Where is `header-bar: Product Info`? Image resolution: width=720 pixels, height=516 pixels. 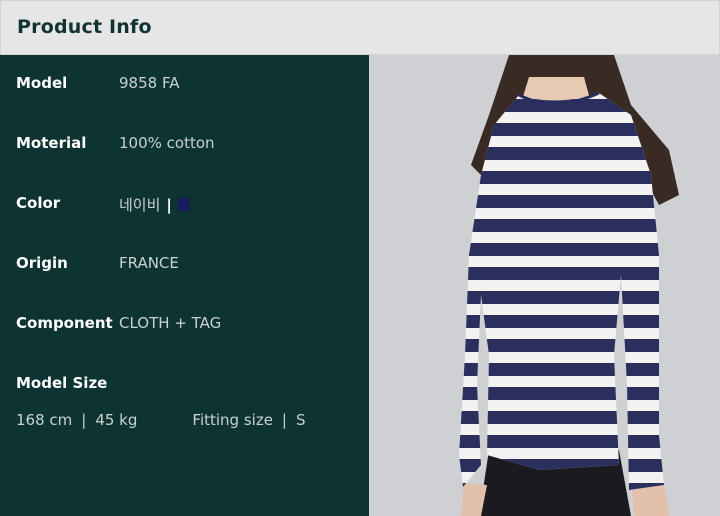 header-bar: Product Info is located at coordinates (360, 27).